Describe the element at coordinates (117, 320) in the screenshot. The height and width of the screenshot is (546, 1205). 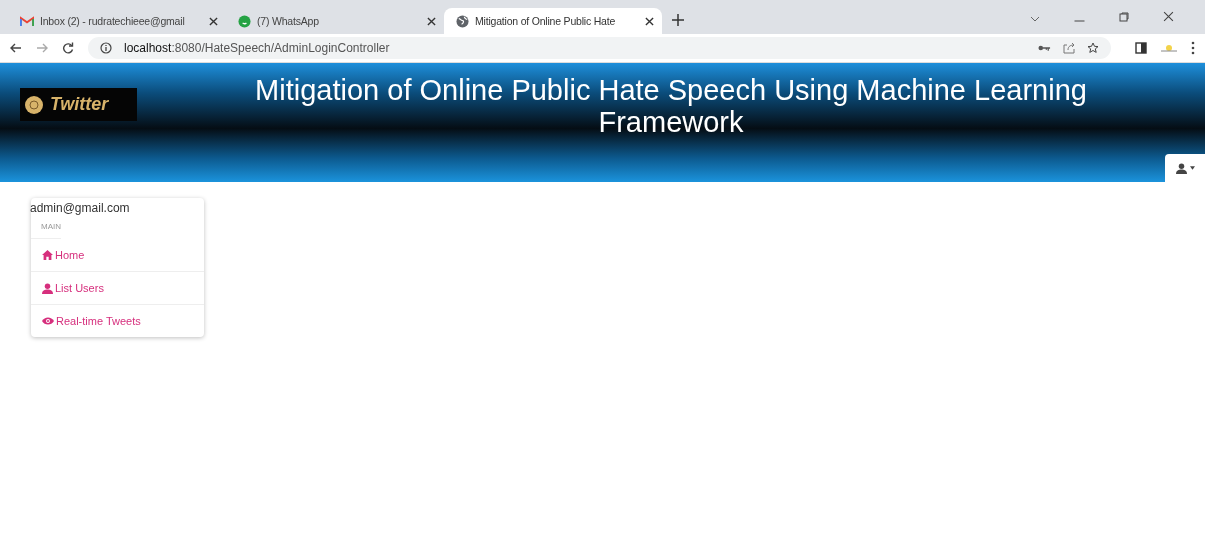
I see `nav-link: Real-time Tweets` at that location.